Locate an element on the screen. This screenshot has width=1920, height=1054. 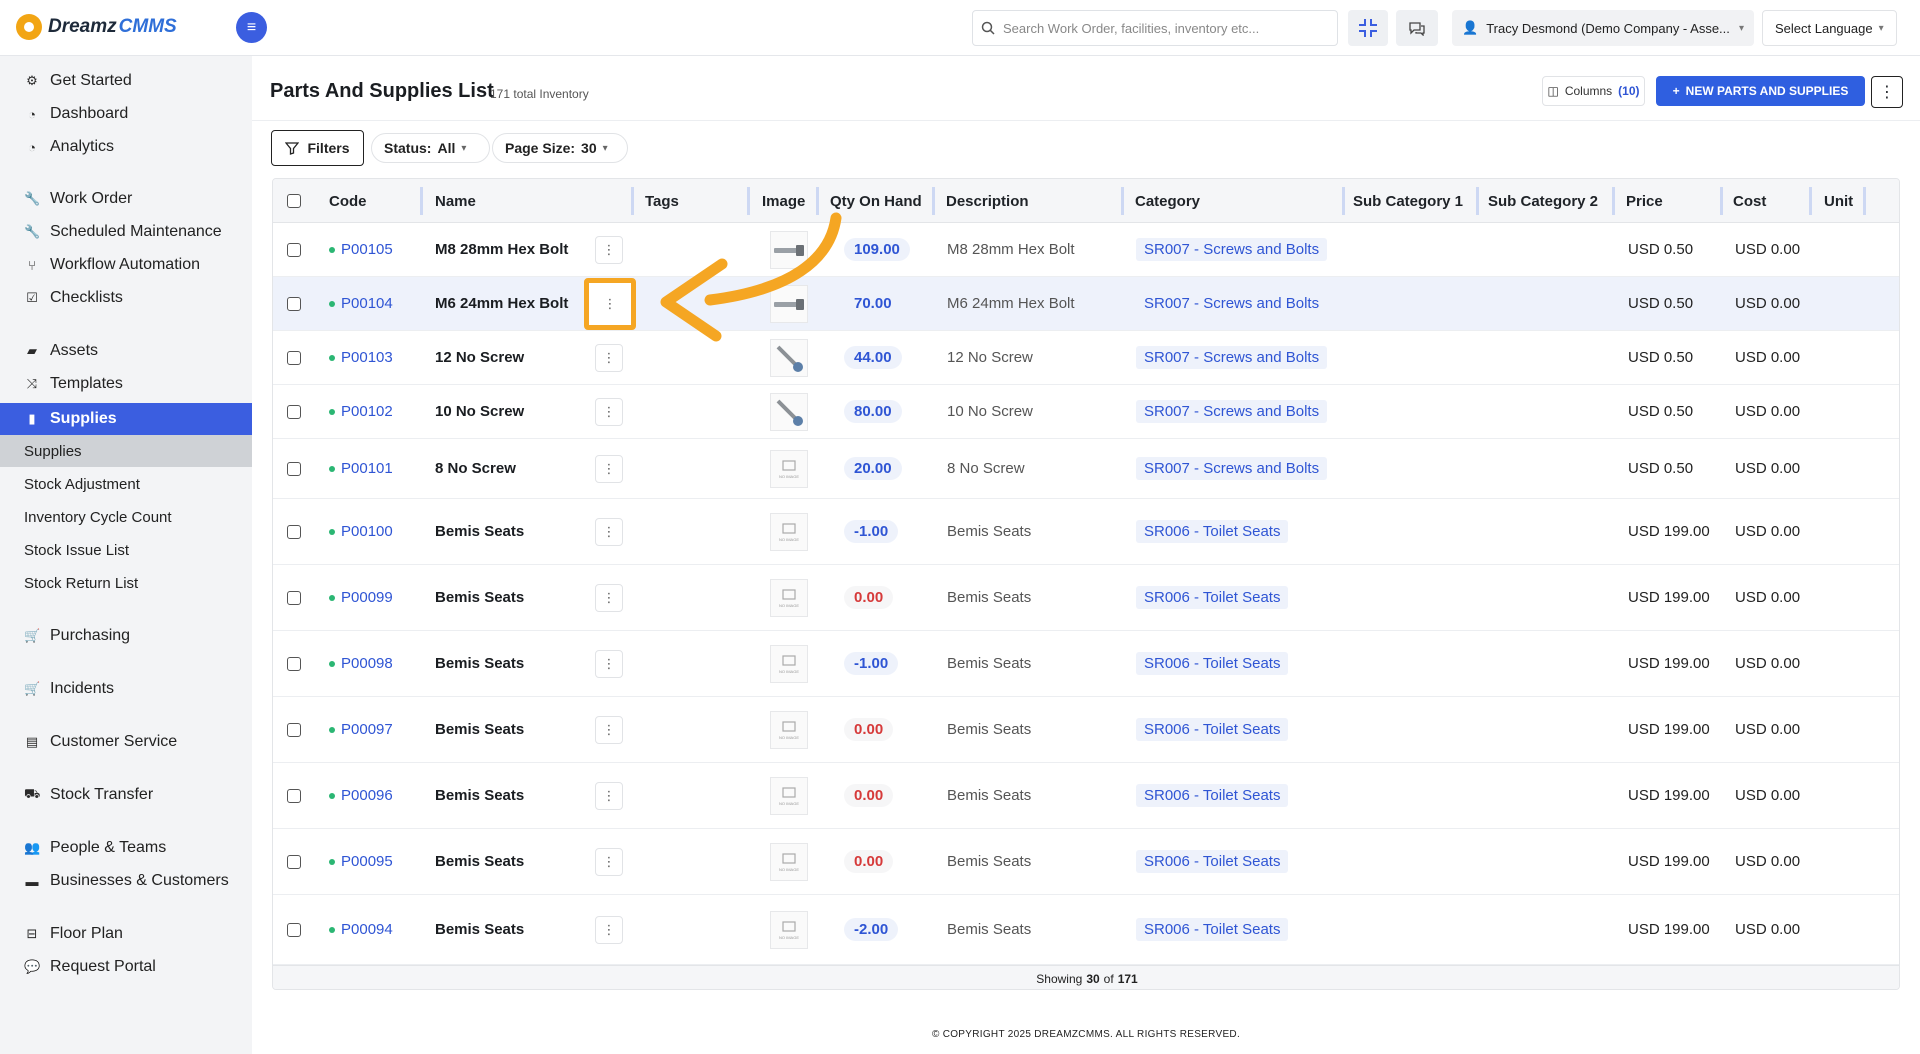
sidebar-item-purchasing: 🛒 Purchasing is located at coordinates (126, 636).